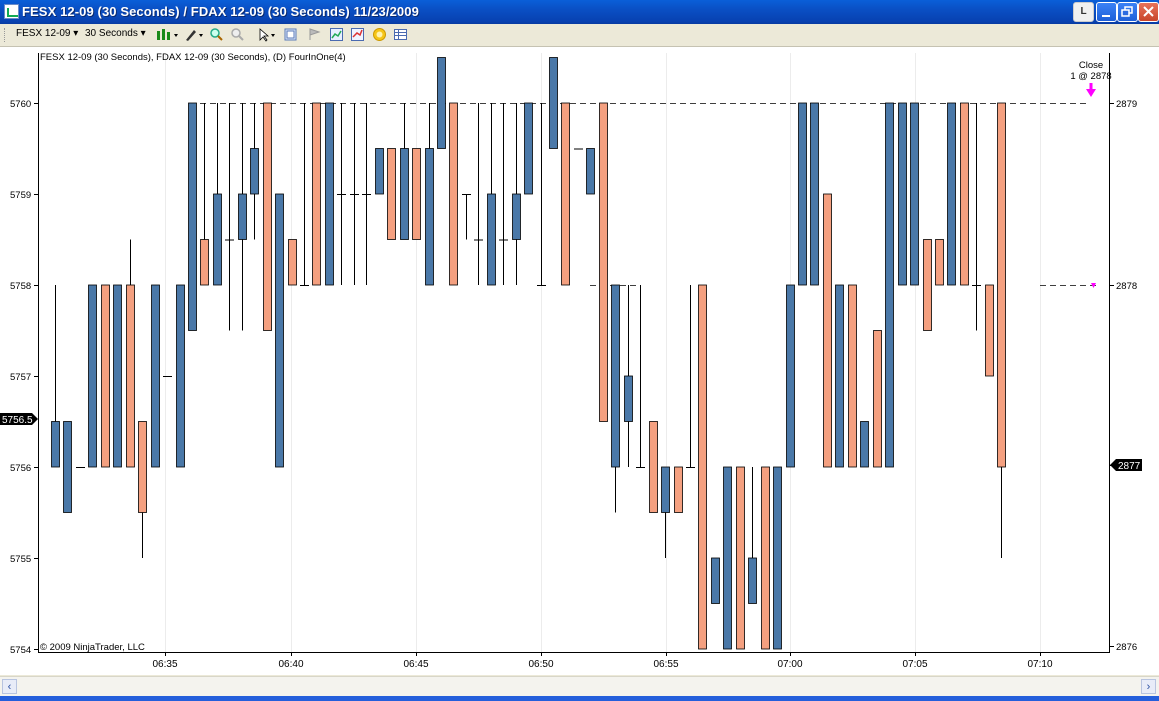  I want to click on pencil-icon, so click(195, 34).